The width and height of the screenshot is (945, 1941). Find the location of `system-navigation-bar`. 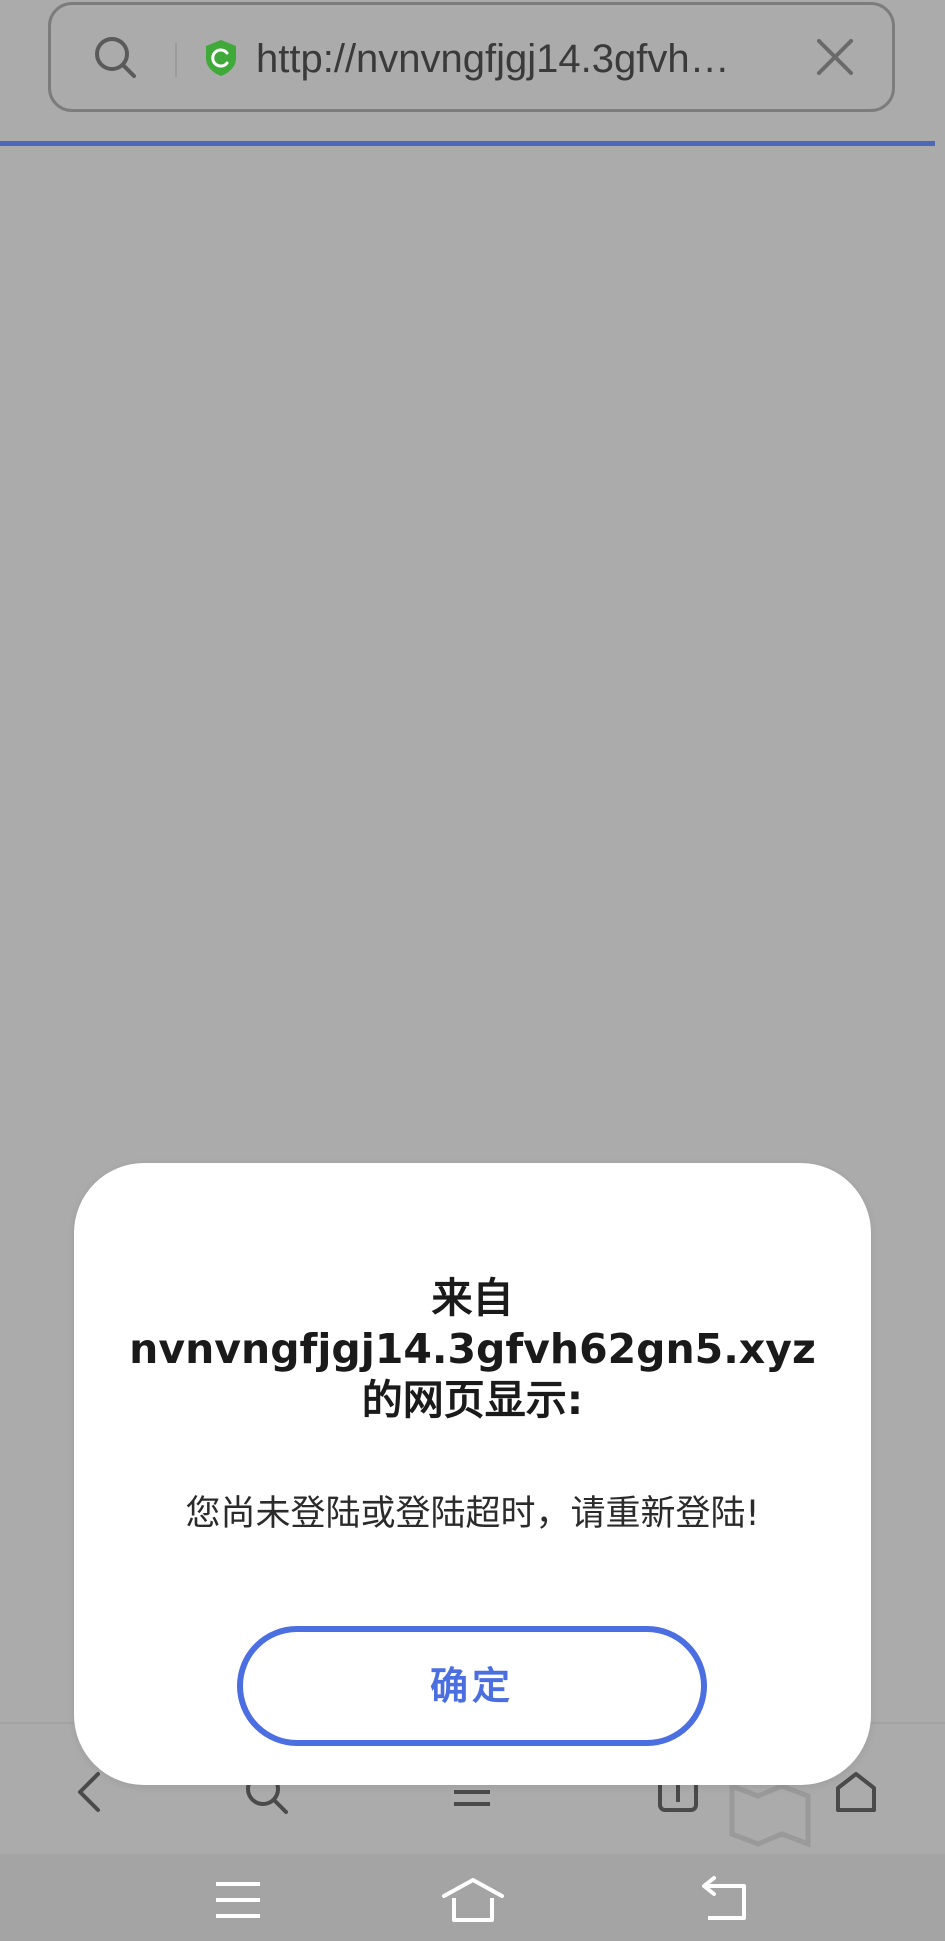

system-navigation-bar is located at coordinates (472, 1897).